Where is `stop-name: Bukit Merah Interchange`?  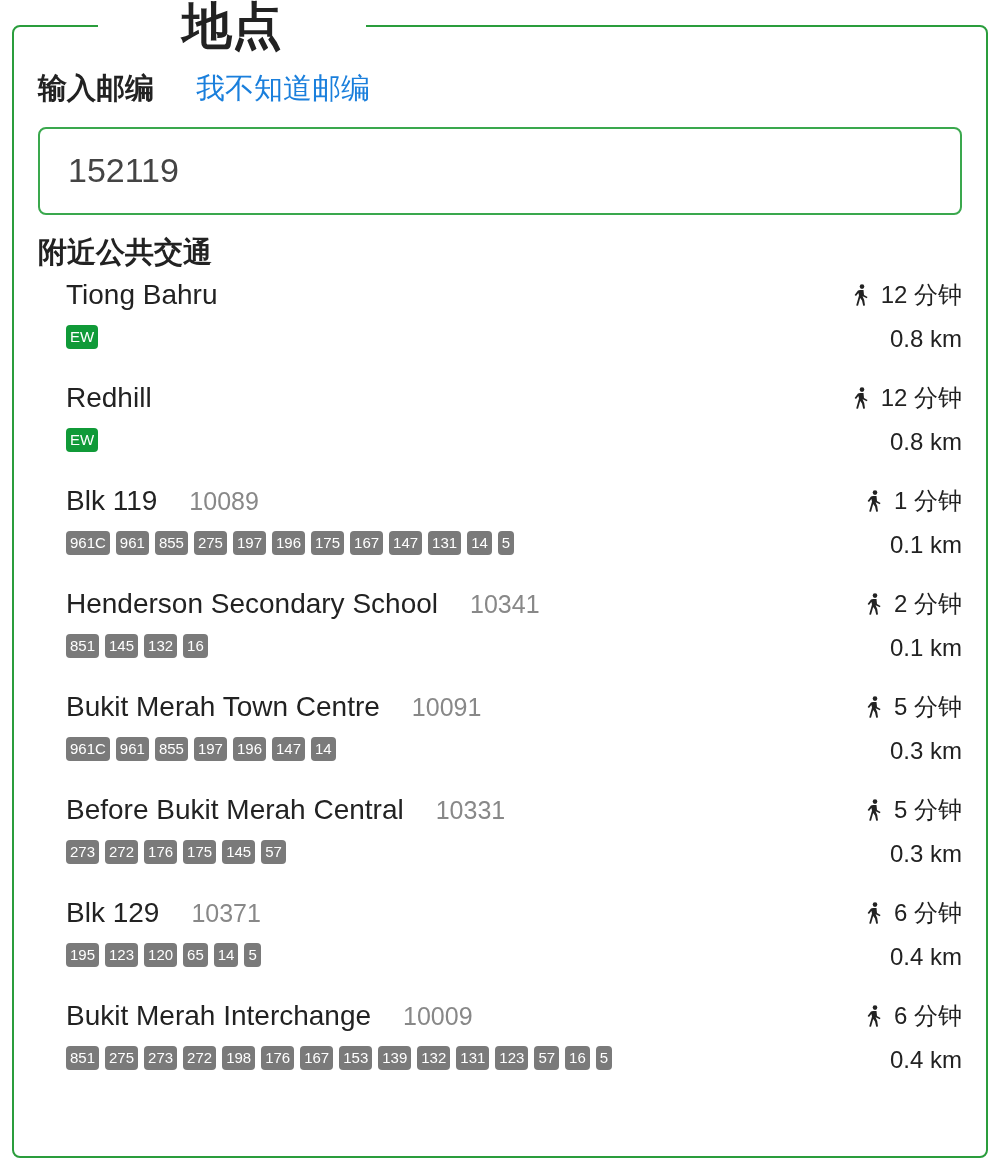 stop-name: Bukit Merah Interchange is located at coordinates (219, 1015).